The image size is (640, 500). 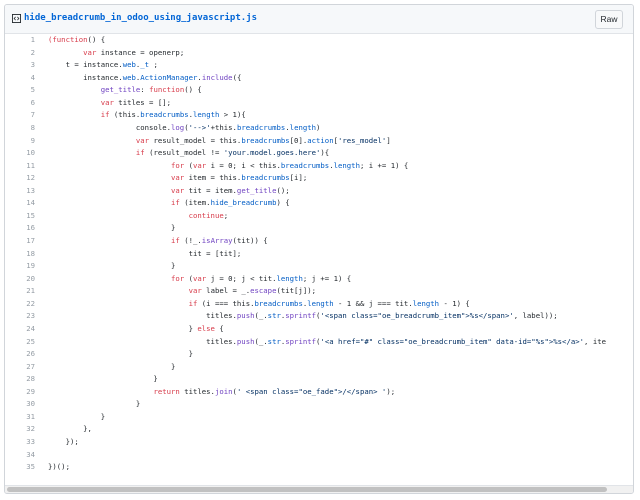 What do you see at coordinates (142, 341) in the screenshot?
I see `code-token: titles.` at bounding box center [142, 341].